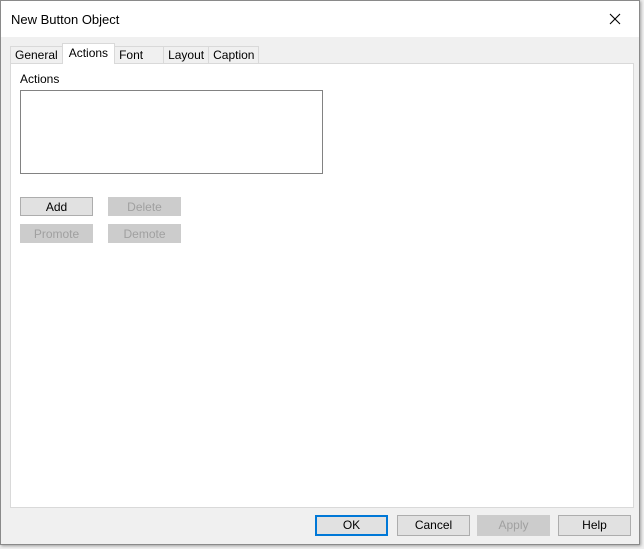 Image resolution: width=644 pixels, height=549 pixels. I want to click on apply-button: Apply, so click(513, 525).